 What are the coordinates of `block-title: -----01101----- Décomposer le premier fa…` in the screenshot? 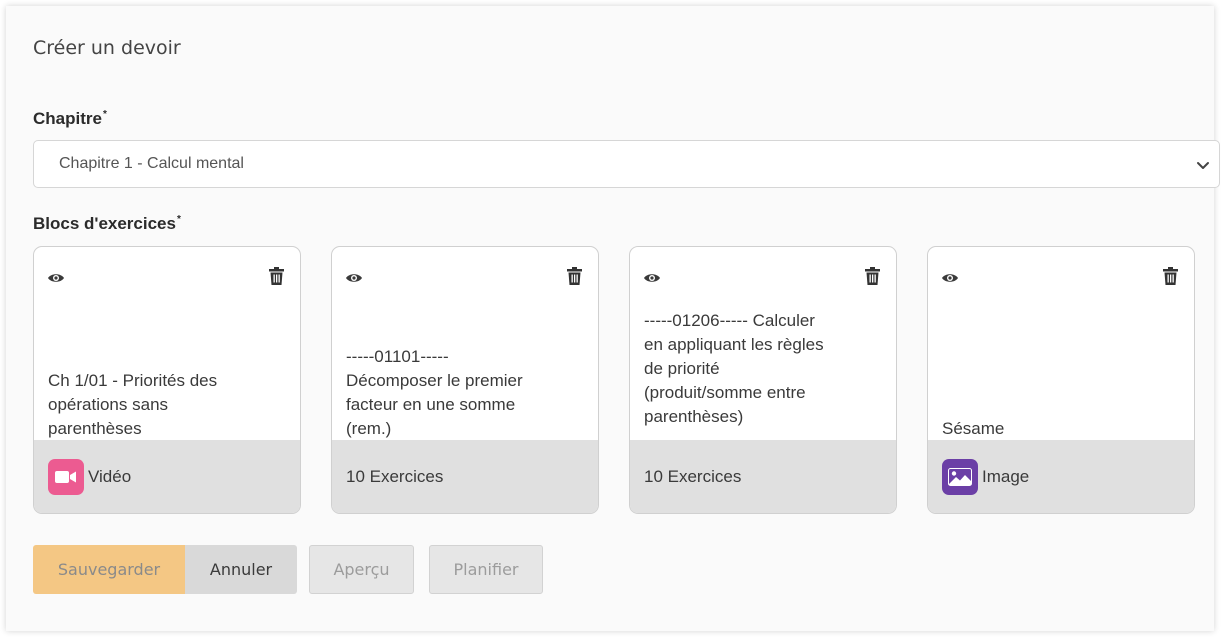 It's located at (466, 375).